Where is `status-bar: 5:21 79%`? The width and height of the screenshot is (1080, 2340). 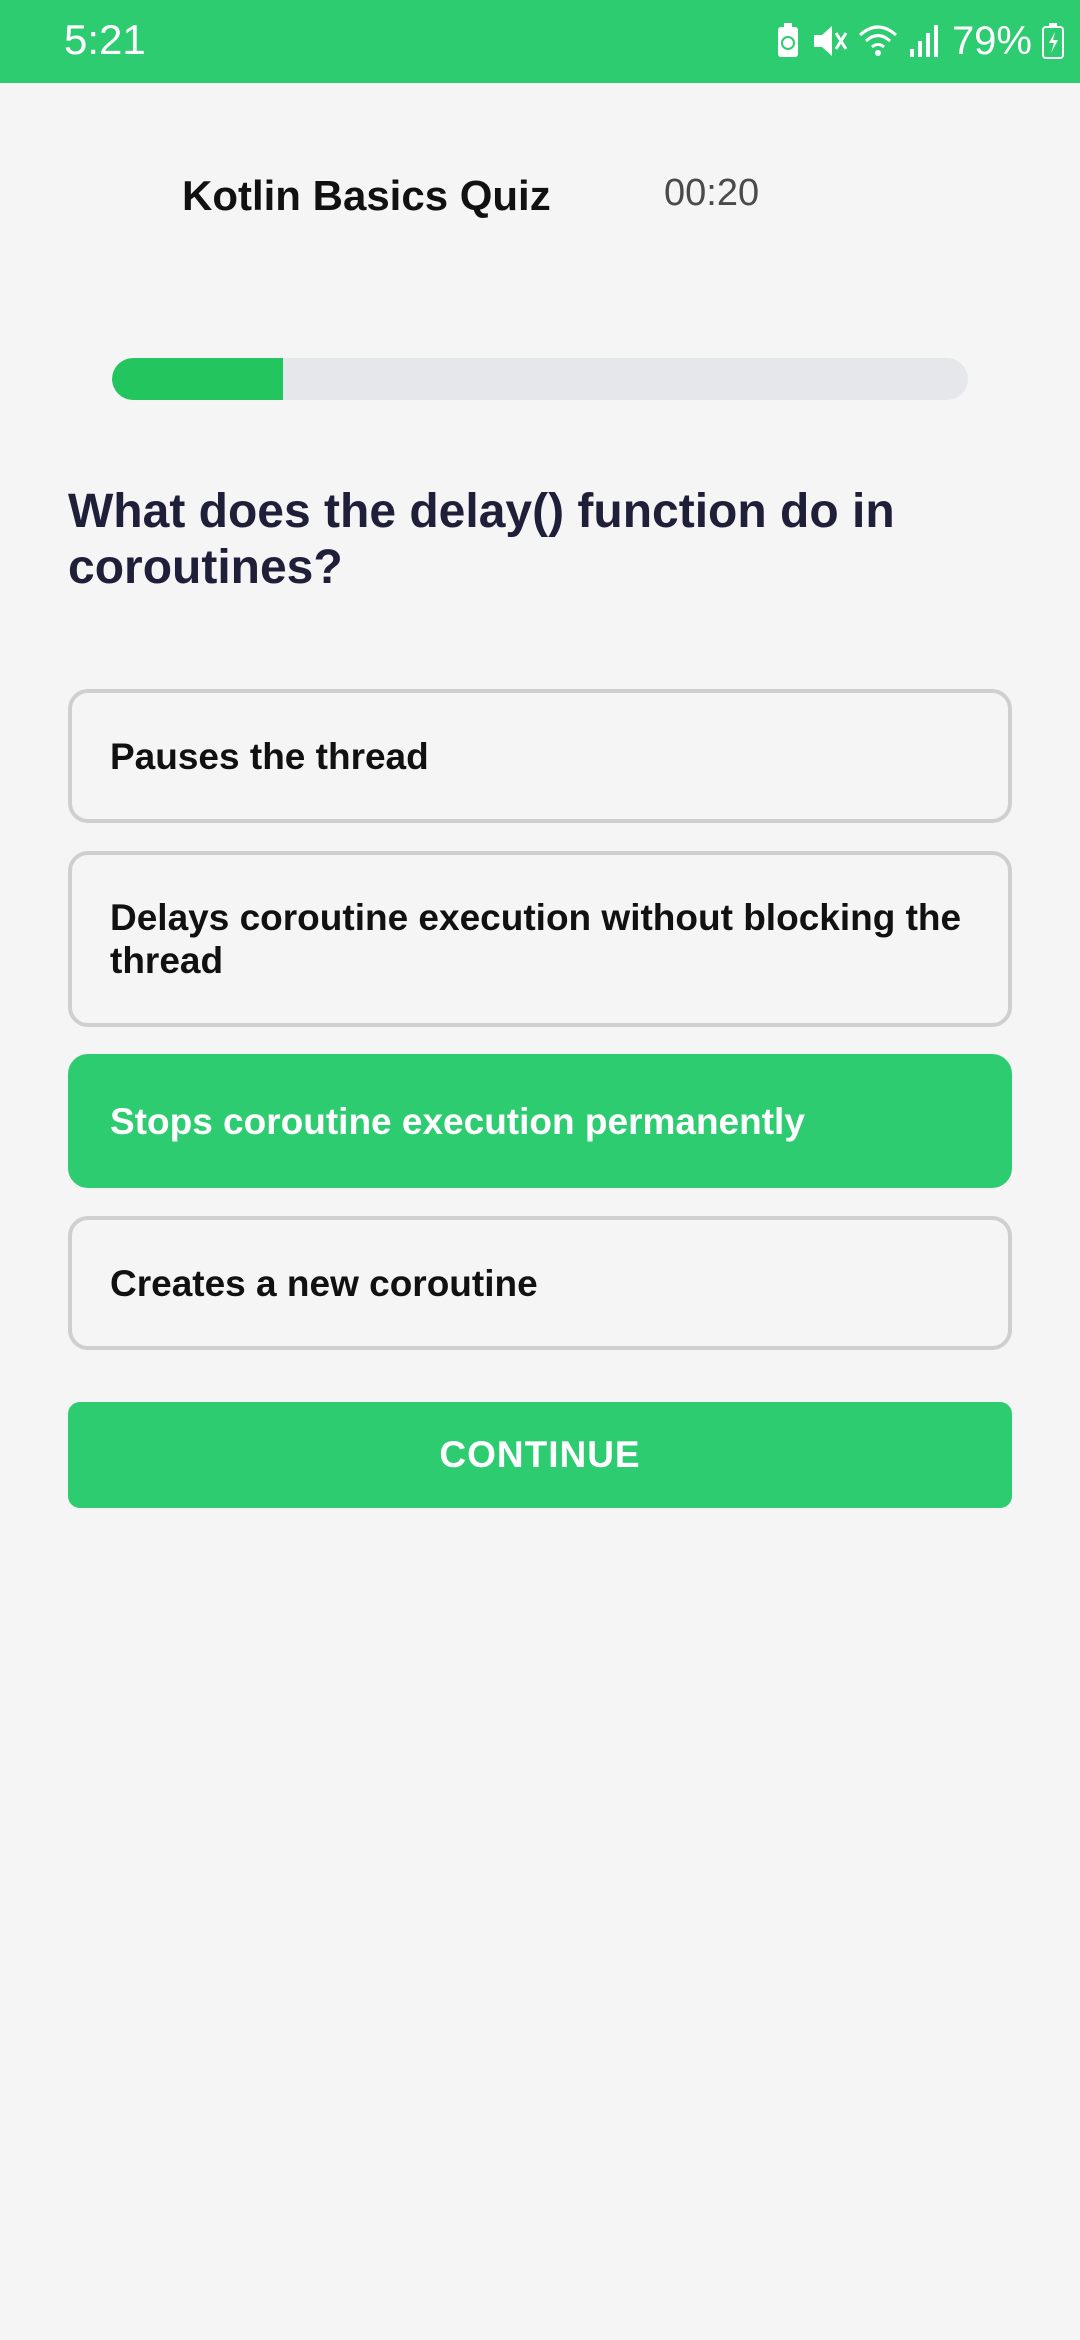
status-bar: 5:21 79% is located at coordinates (540, 41).